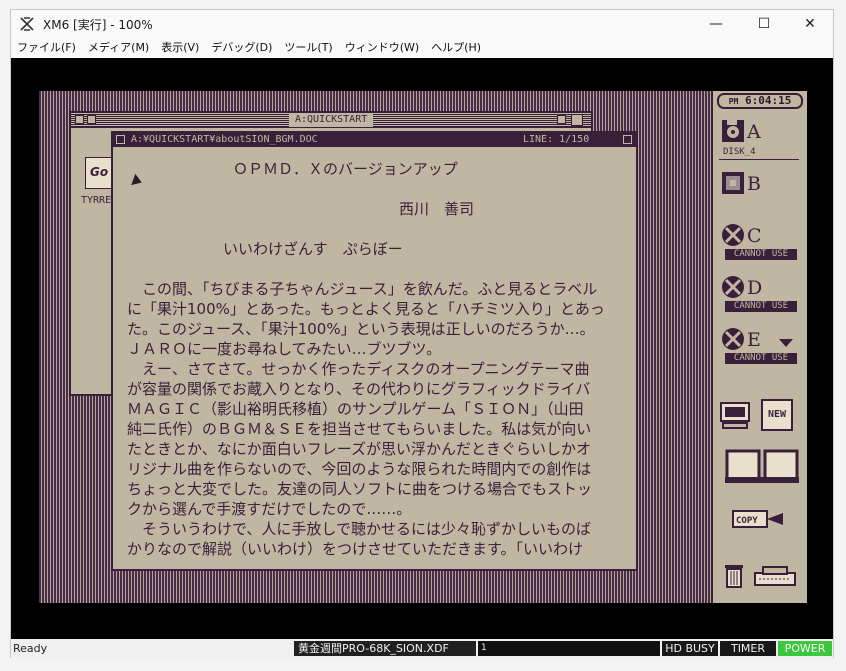 The width and height of the screenshot is (846, 671). What do you see at coordinates (768, 100) in the screenshot?
I see `clock-time: 6:04:15` at bounding box center [768, 100].